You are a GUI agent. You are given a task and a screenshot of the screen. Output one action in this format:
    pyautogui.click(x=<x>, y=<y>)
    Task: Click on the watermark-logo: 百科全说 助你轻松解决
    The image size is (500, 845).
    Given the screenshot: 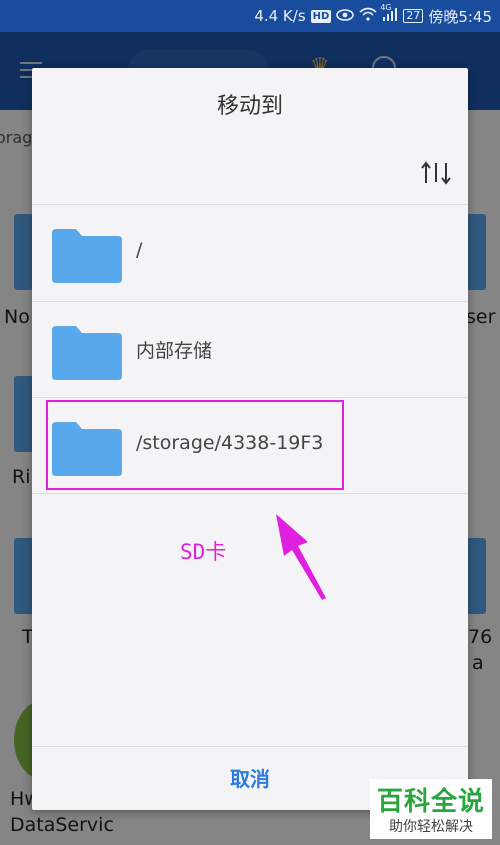 What is the action you would take?
    pyautogui.click(x=431, y=809)
    